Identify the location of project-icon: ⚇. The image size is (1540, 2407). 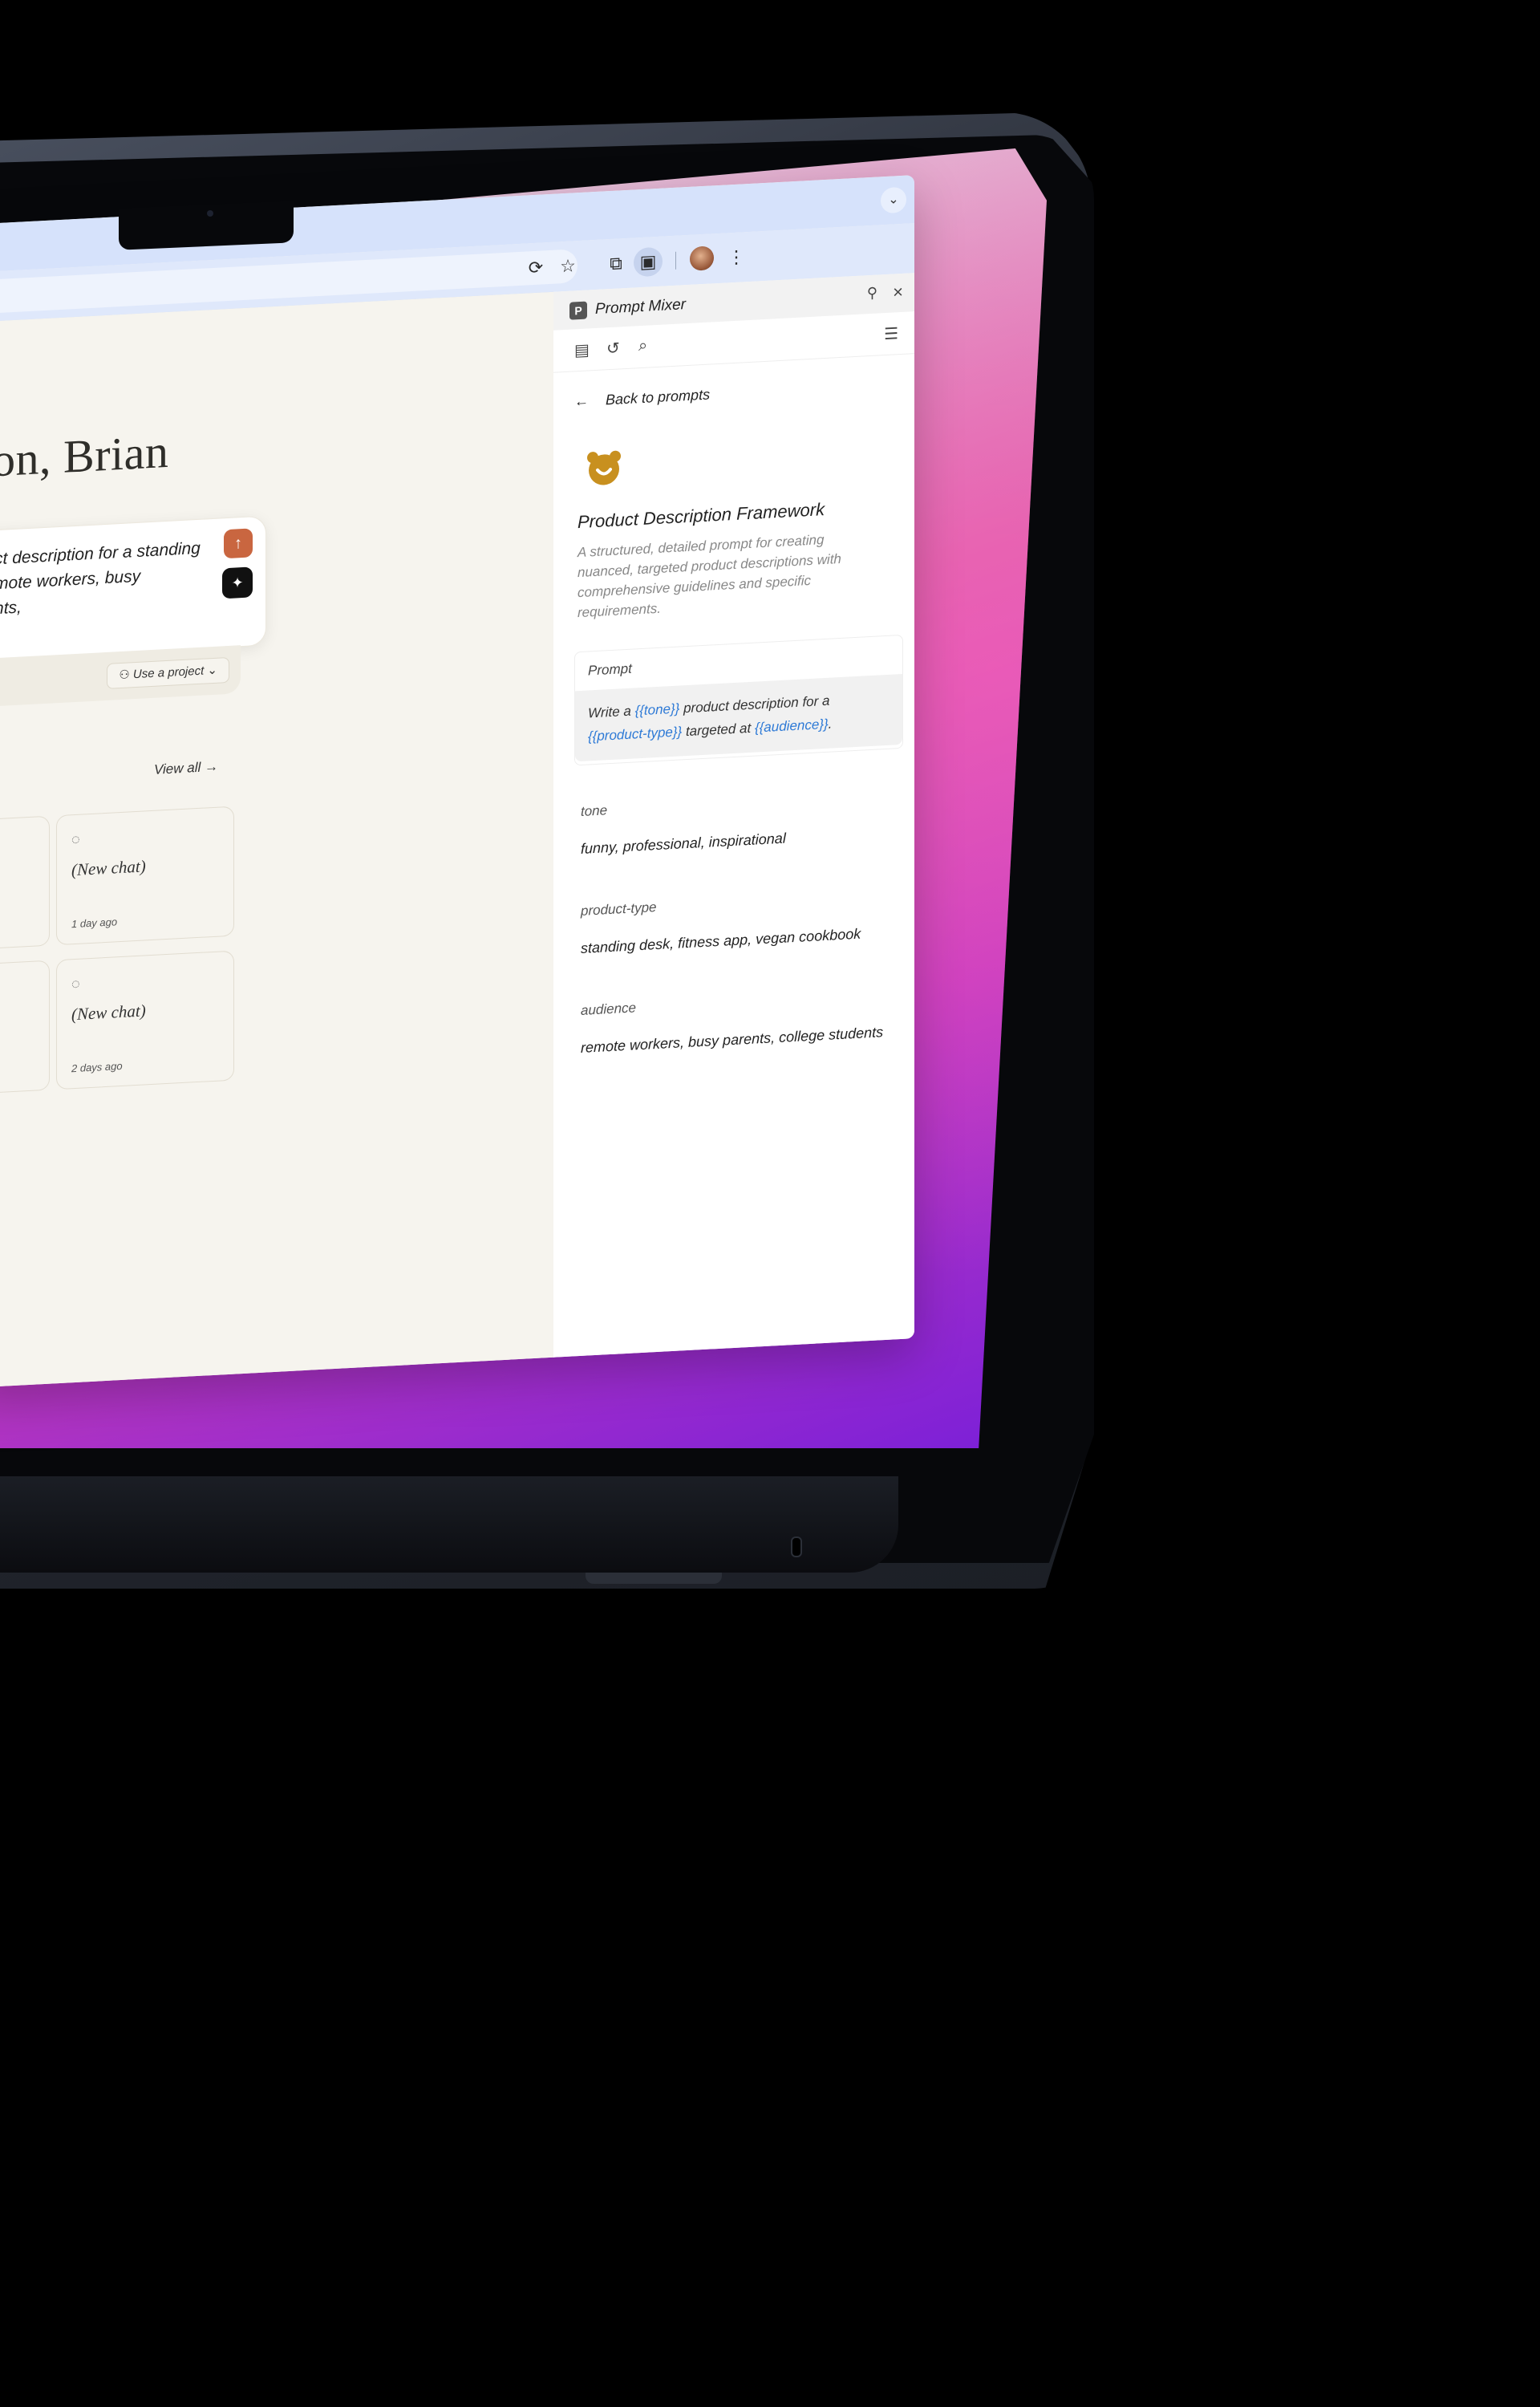
(124, 675).